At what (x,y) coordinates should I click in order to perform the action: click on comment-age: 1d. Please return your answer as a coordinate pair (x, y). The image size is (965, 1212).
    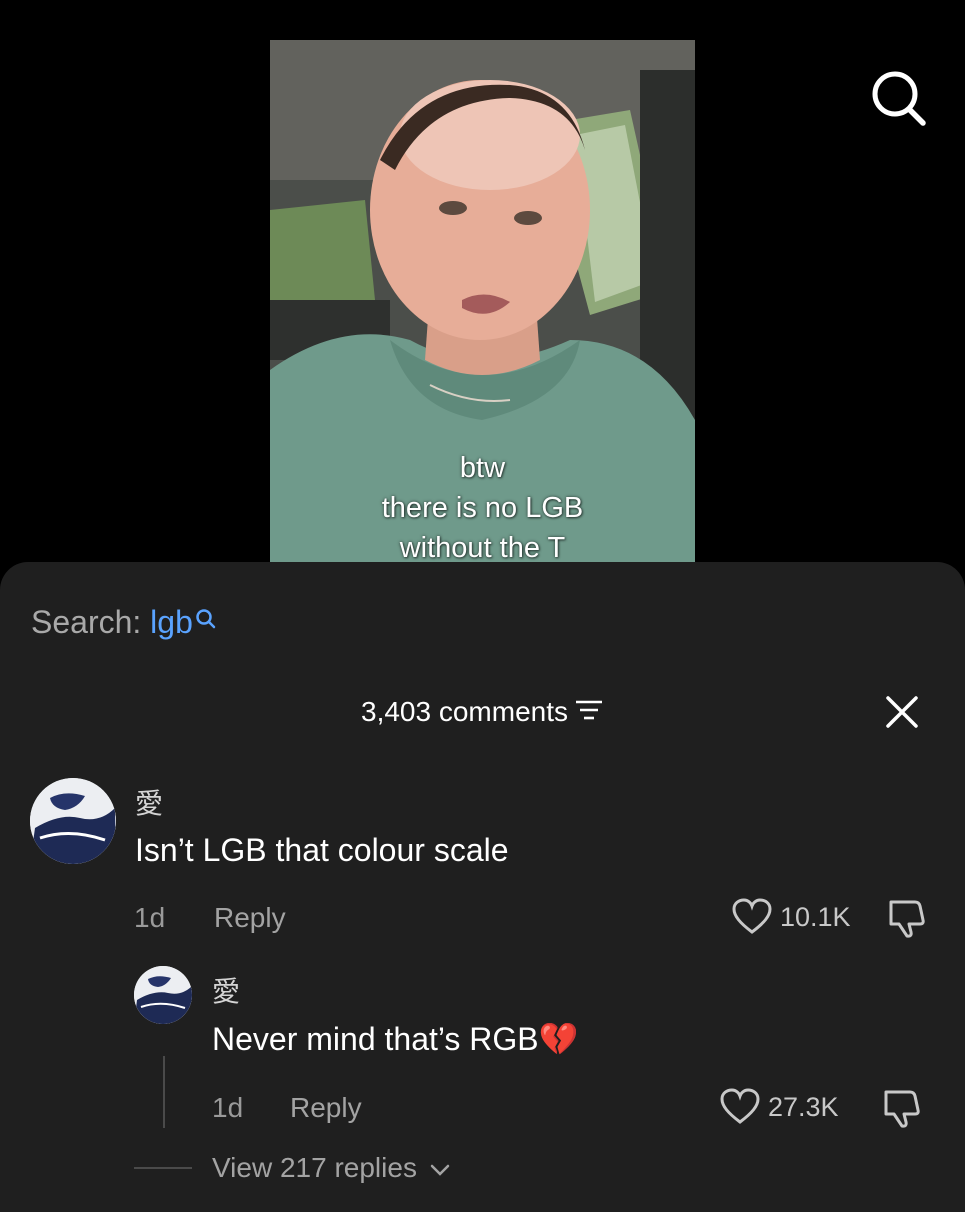
    Looking at the image, I should click on (150, 917).